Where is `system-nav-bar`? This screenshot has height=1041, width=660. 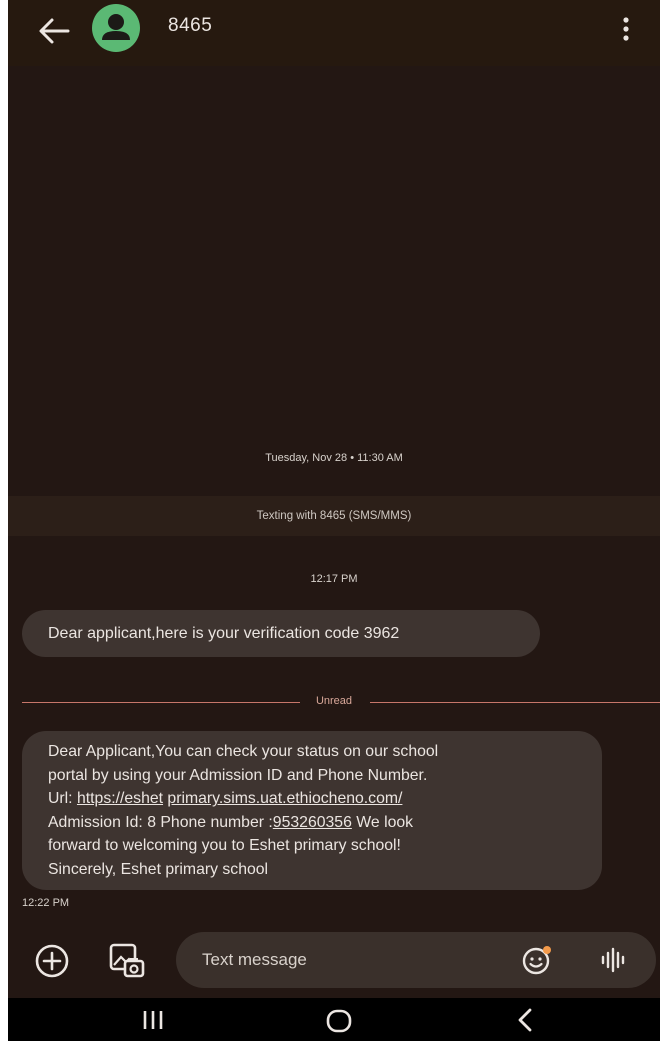 system-nav-bar is located at coordinates (334, 1019).